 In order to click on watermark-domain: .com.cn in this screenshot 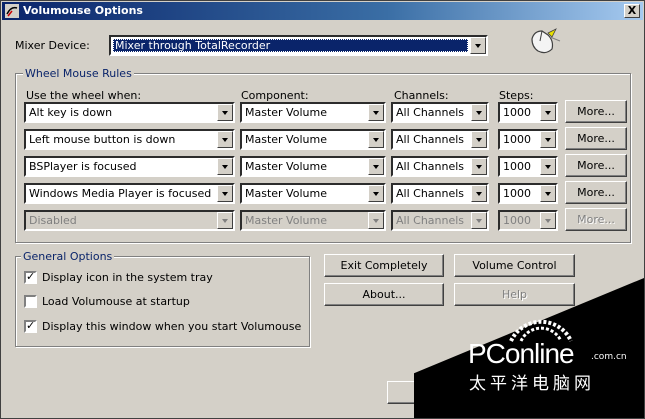, I will do `click(609, 357)`.